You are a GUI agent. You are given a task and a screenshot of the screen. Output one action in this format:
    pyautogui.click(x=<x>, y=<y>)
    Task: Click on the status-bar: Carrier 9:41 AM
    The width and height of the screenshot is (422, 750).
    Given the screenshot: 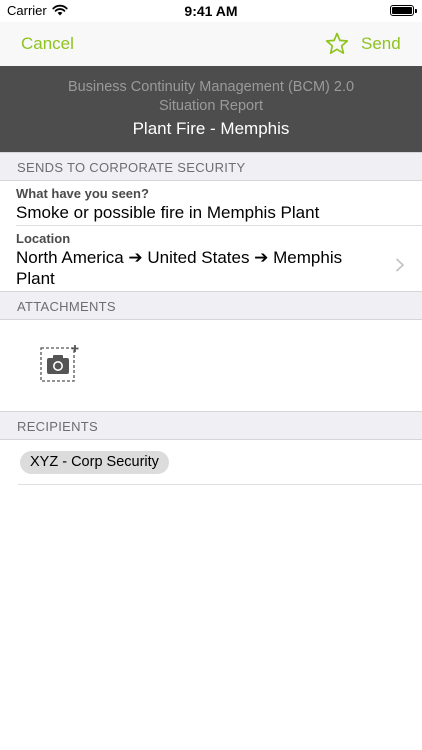 What is the action you would take?
    pyautogui.click(x=211, y=11)
    